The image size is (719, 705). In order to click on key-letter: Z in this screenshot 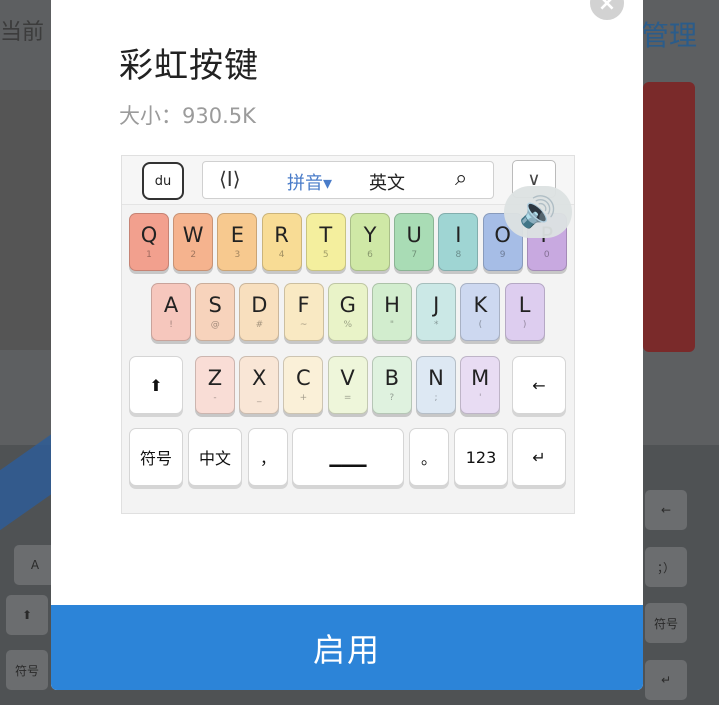, I will do `click(215, 378)`.